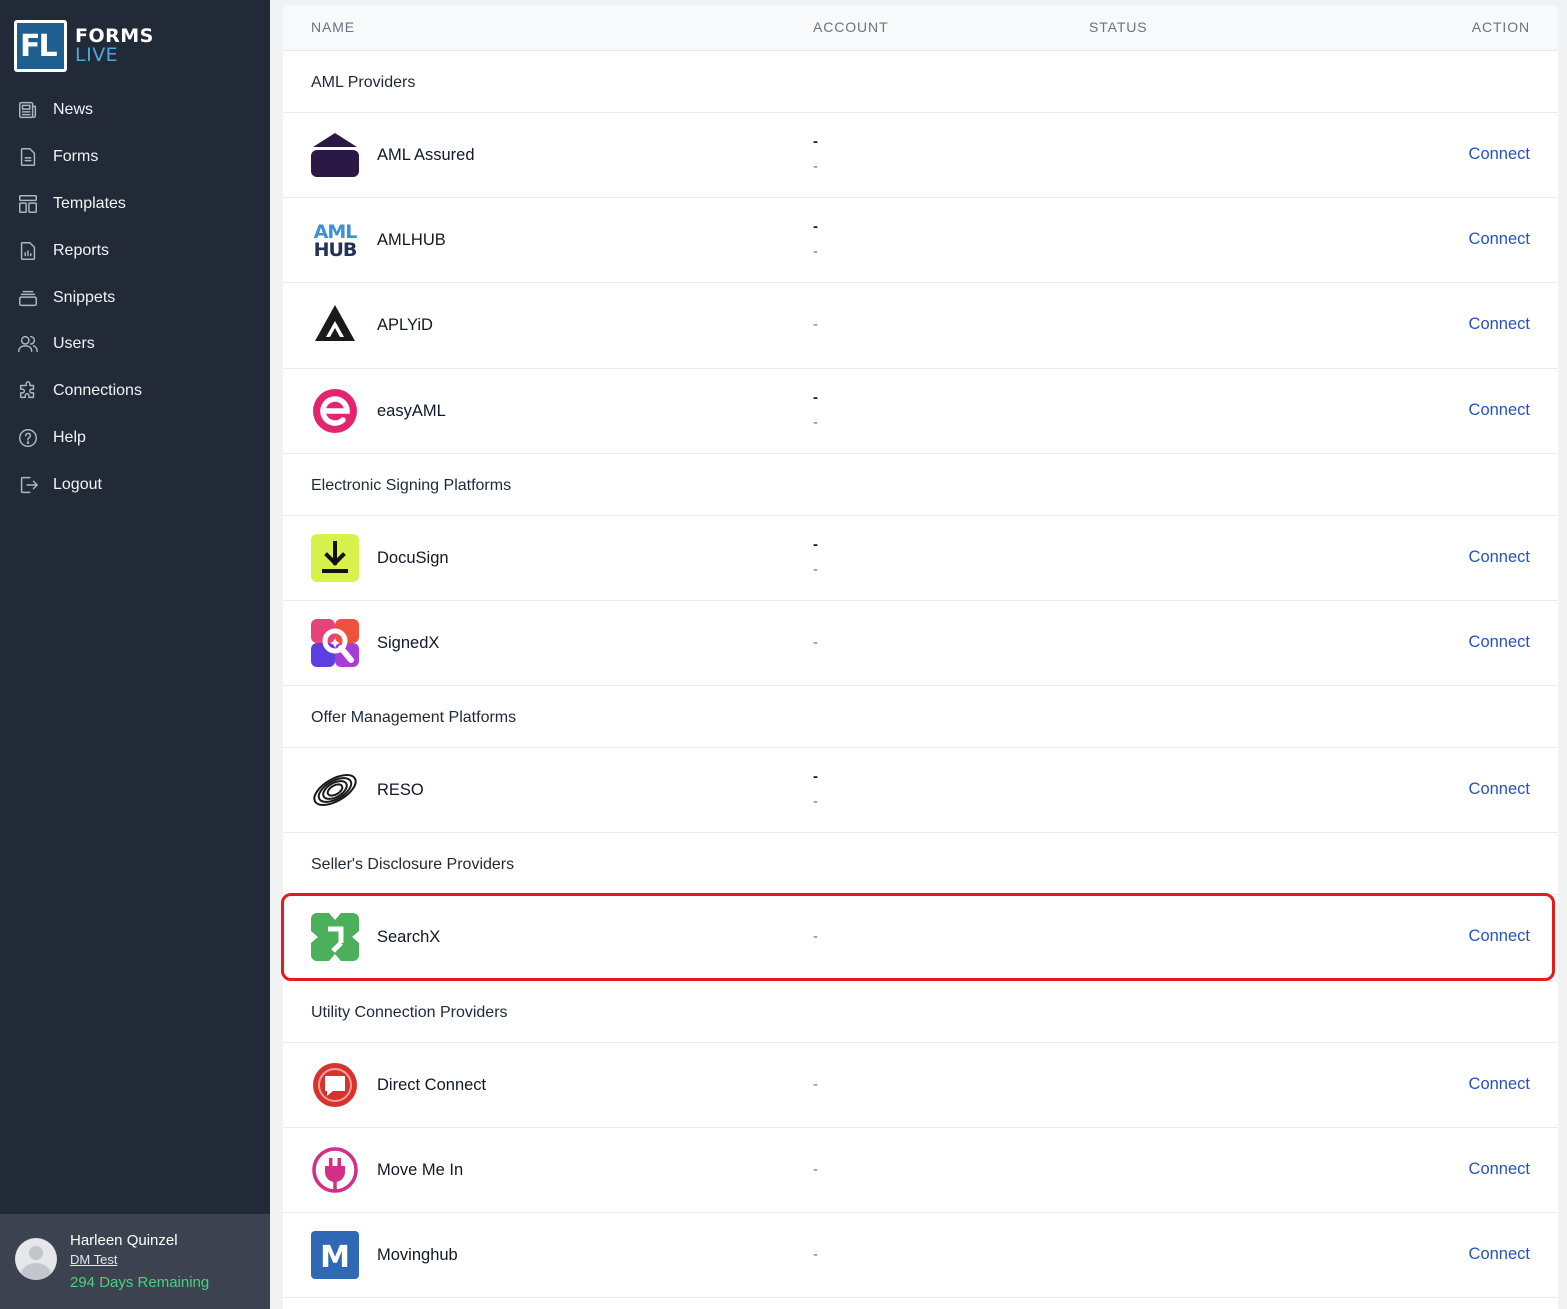  What do you see at coordinates (335, 410) in the screenshot?
I see `easyaml-logo` at bounding box center [335, 410].